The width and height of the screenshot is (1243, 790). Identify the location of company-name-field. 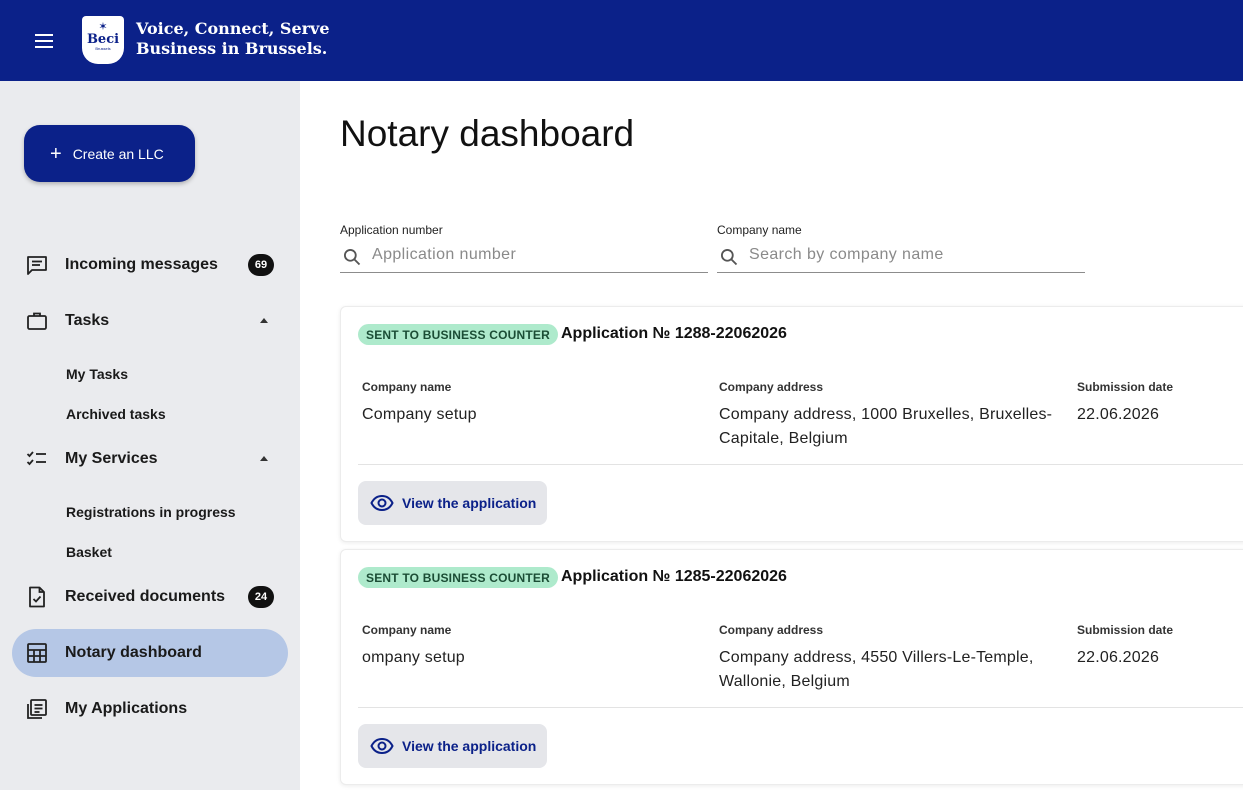
(901, 256).